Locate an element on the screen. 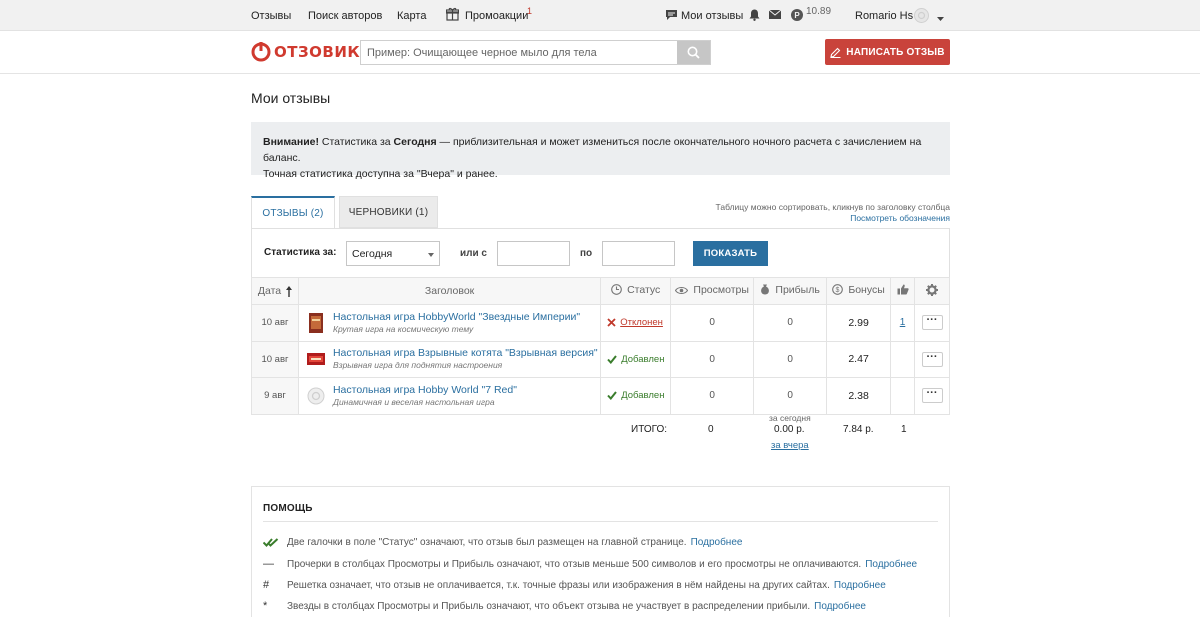 The height and width of the screenshot is (617, 1200). to-label: по is located at coordinates (586, 253).